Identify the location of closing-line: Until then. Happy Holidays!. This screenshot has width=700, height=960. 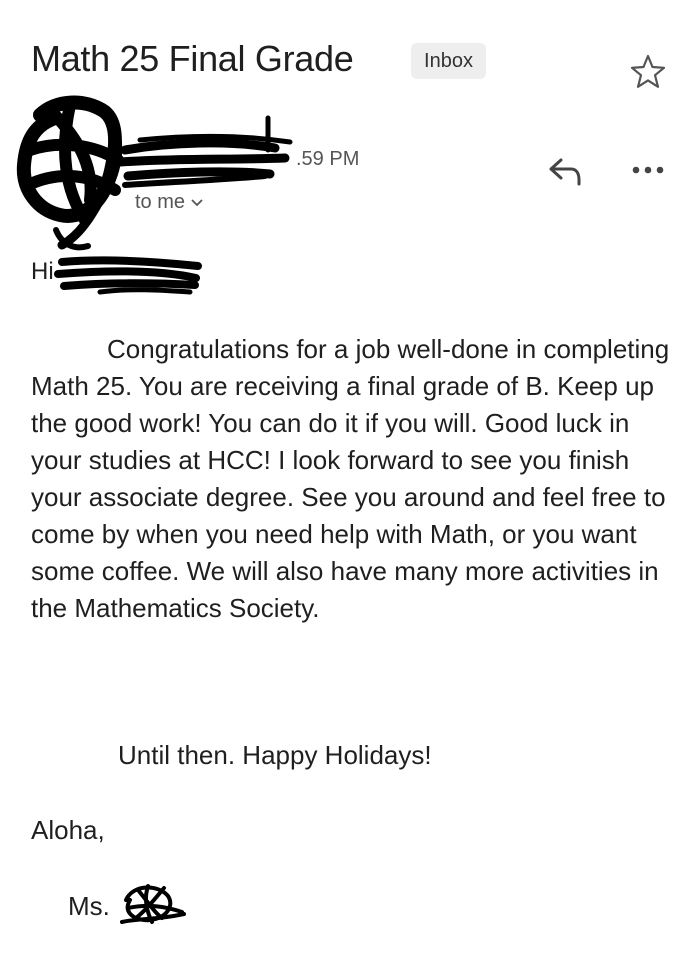
(275, 755).